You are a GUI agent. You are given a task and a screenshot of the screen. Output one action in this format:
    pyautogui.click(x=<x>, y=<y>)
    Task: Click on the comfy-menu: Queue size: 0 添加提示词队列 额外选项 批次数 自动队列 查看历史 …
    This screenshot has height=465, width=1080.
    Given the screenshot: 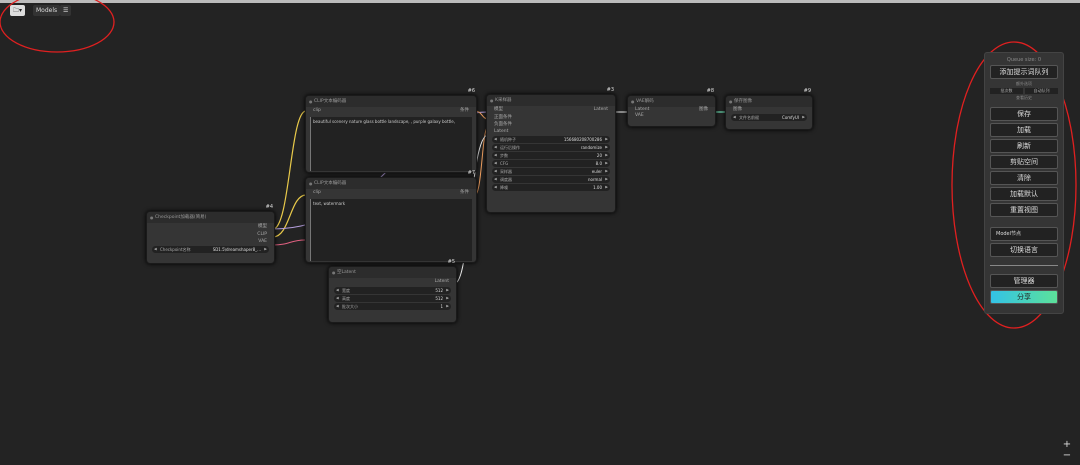 What is the action you would take?
    pyautogui.click(x=1024, y=183)
    